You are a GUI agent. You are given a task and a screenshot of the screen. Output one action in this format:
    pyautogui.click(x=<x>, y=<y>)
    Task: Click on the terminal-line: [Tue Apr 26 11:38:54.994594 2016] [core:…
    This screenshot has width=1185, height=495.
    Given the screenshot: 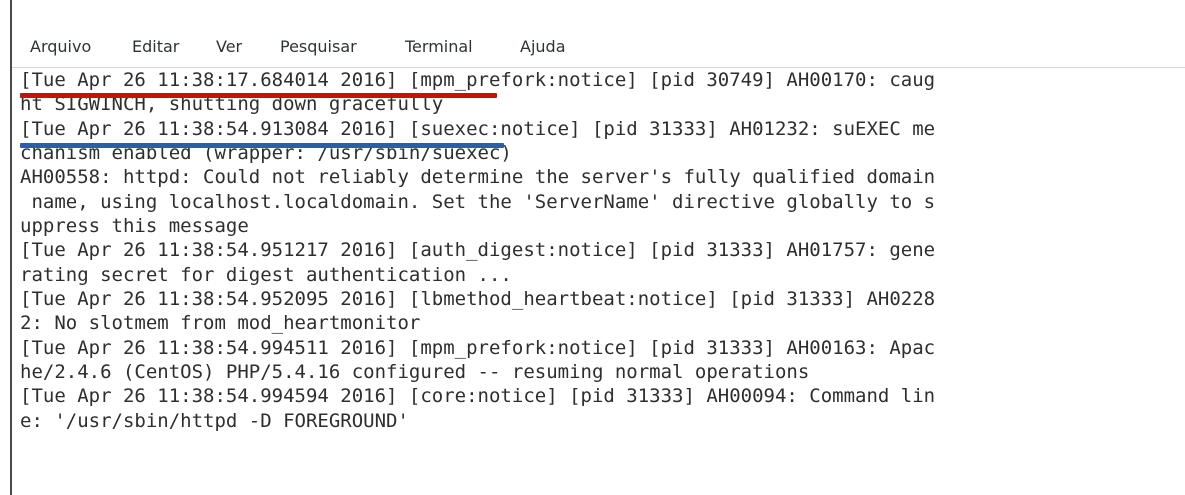 What is the action you would take?
    pyautogui.click(x=478, y=396)
    